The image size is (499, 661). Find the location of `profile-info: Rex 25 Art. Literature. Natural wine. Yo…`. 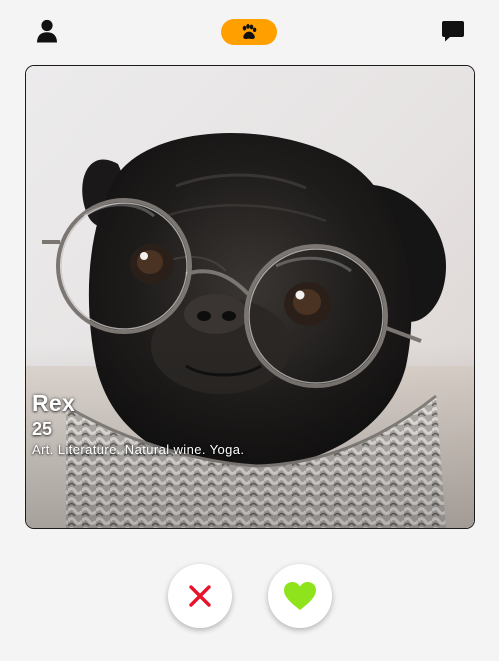

profile-info: Rex 25 Art. Literature. Natural wine. Yo… is located at coordinates (138, 423).